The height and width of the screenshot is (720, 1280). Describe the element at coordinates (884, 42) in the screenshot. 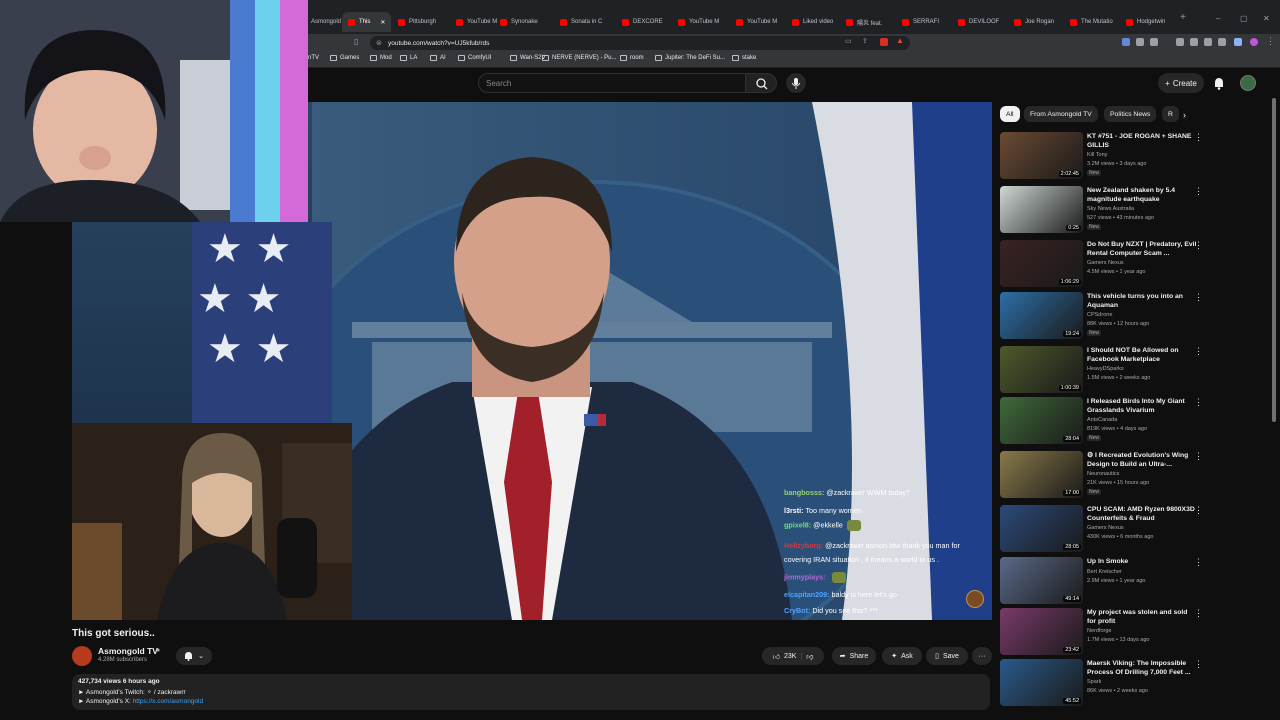

I see `adblock-icon` at that location.